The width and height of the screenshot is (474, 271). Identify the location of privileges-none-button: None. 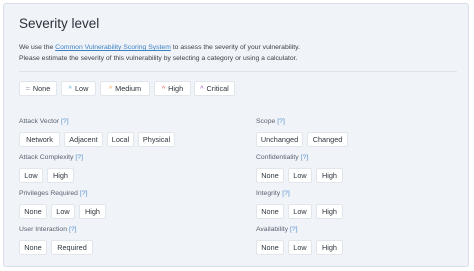
(33, 211).